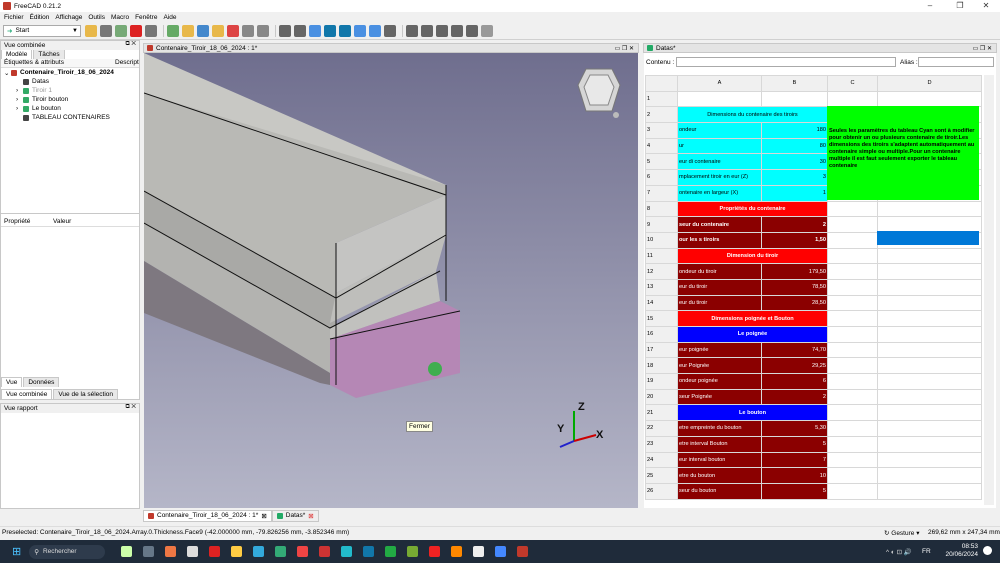  I want to click on cell: Dimensions poignée et Bouton, so click(752, 318).